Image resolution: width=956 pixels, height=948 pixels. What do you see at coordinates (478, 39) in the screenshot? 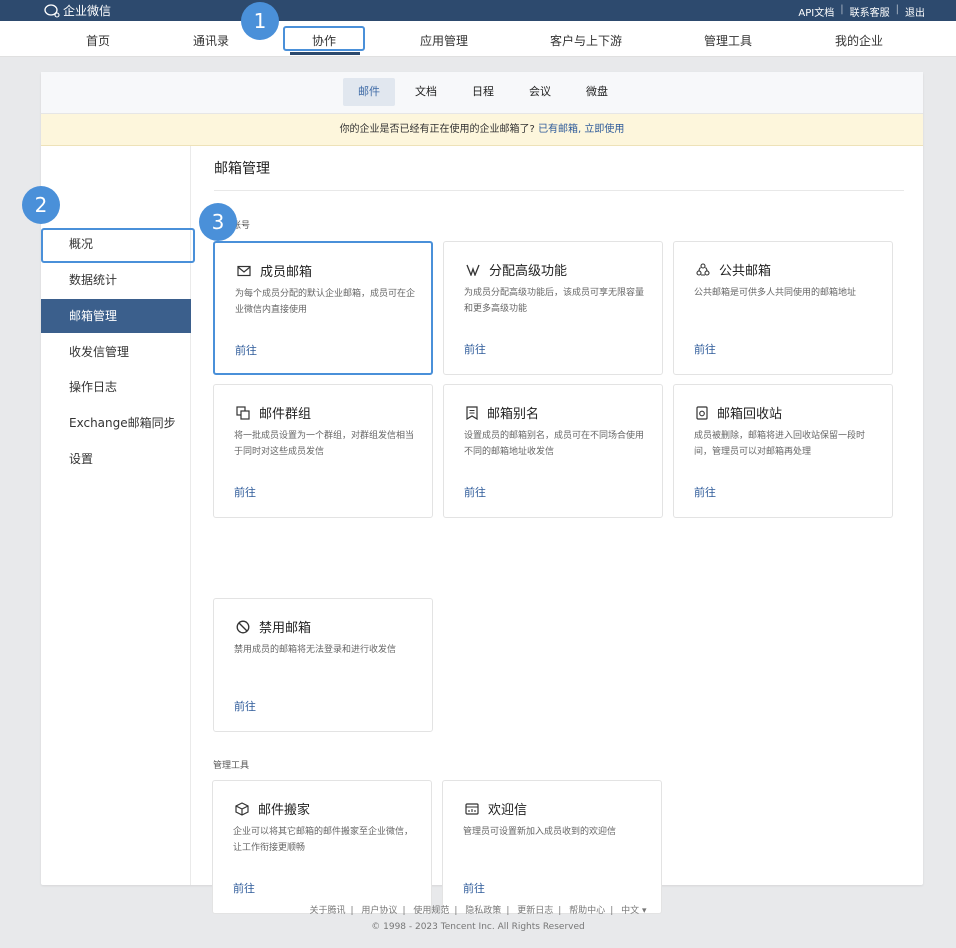
I see `main-nav: 首页 通讯录 协作 应用管理 客户与上下游 管理工具 我的企业` at bounding box center [478, 39].